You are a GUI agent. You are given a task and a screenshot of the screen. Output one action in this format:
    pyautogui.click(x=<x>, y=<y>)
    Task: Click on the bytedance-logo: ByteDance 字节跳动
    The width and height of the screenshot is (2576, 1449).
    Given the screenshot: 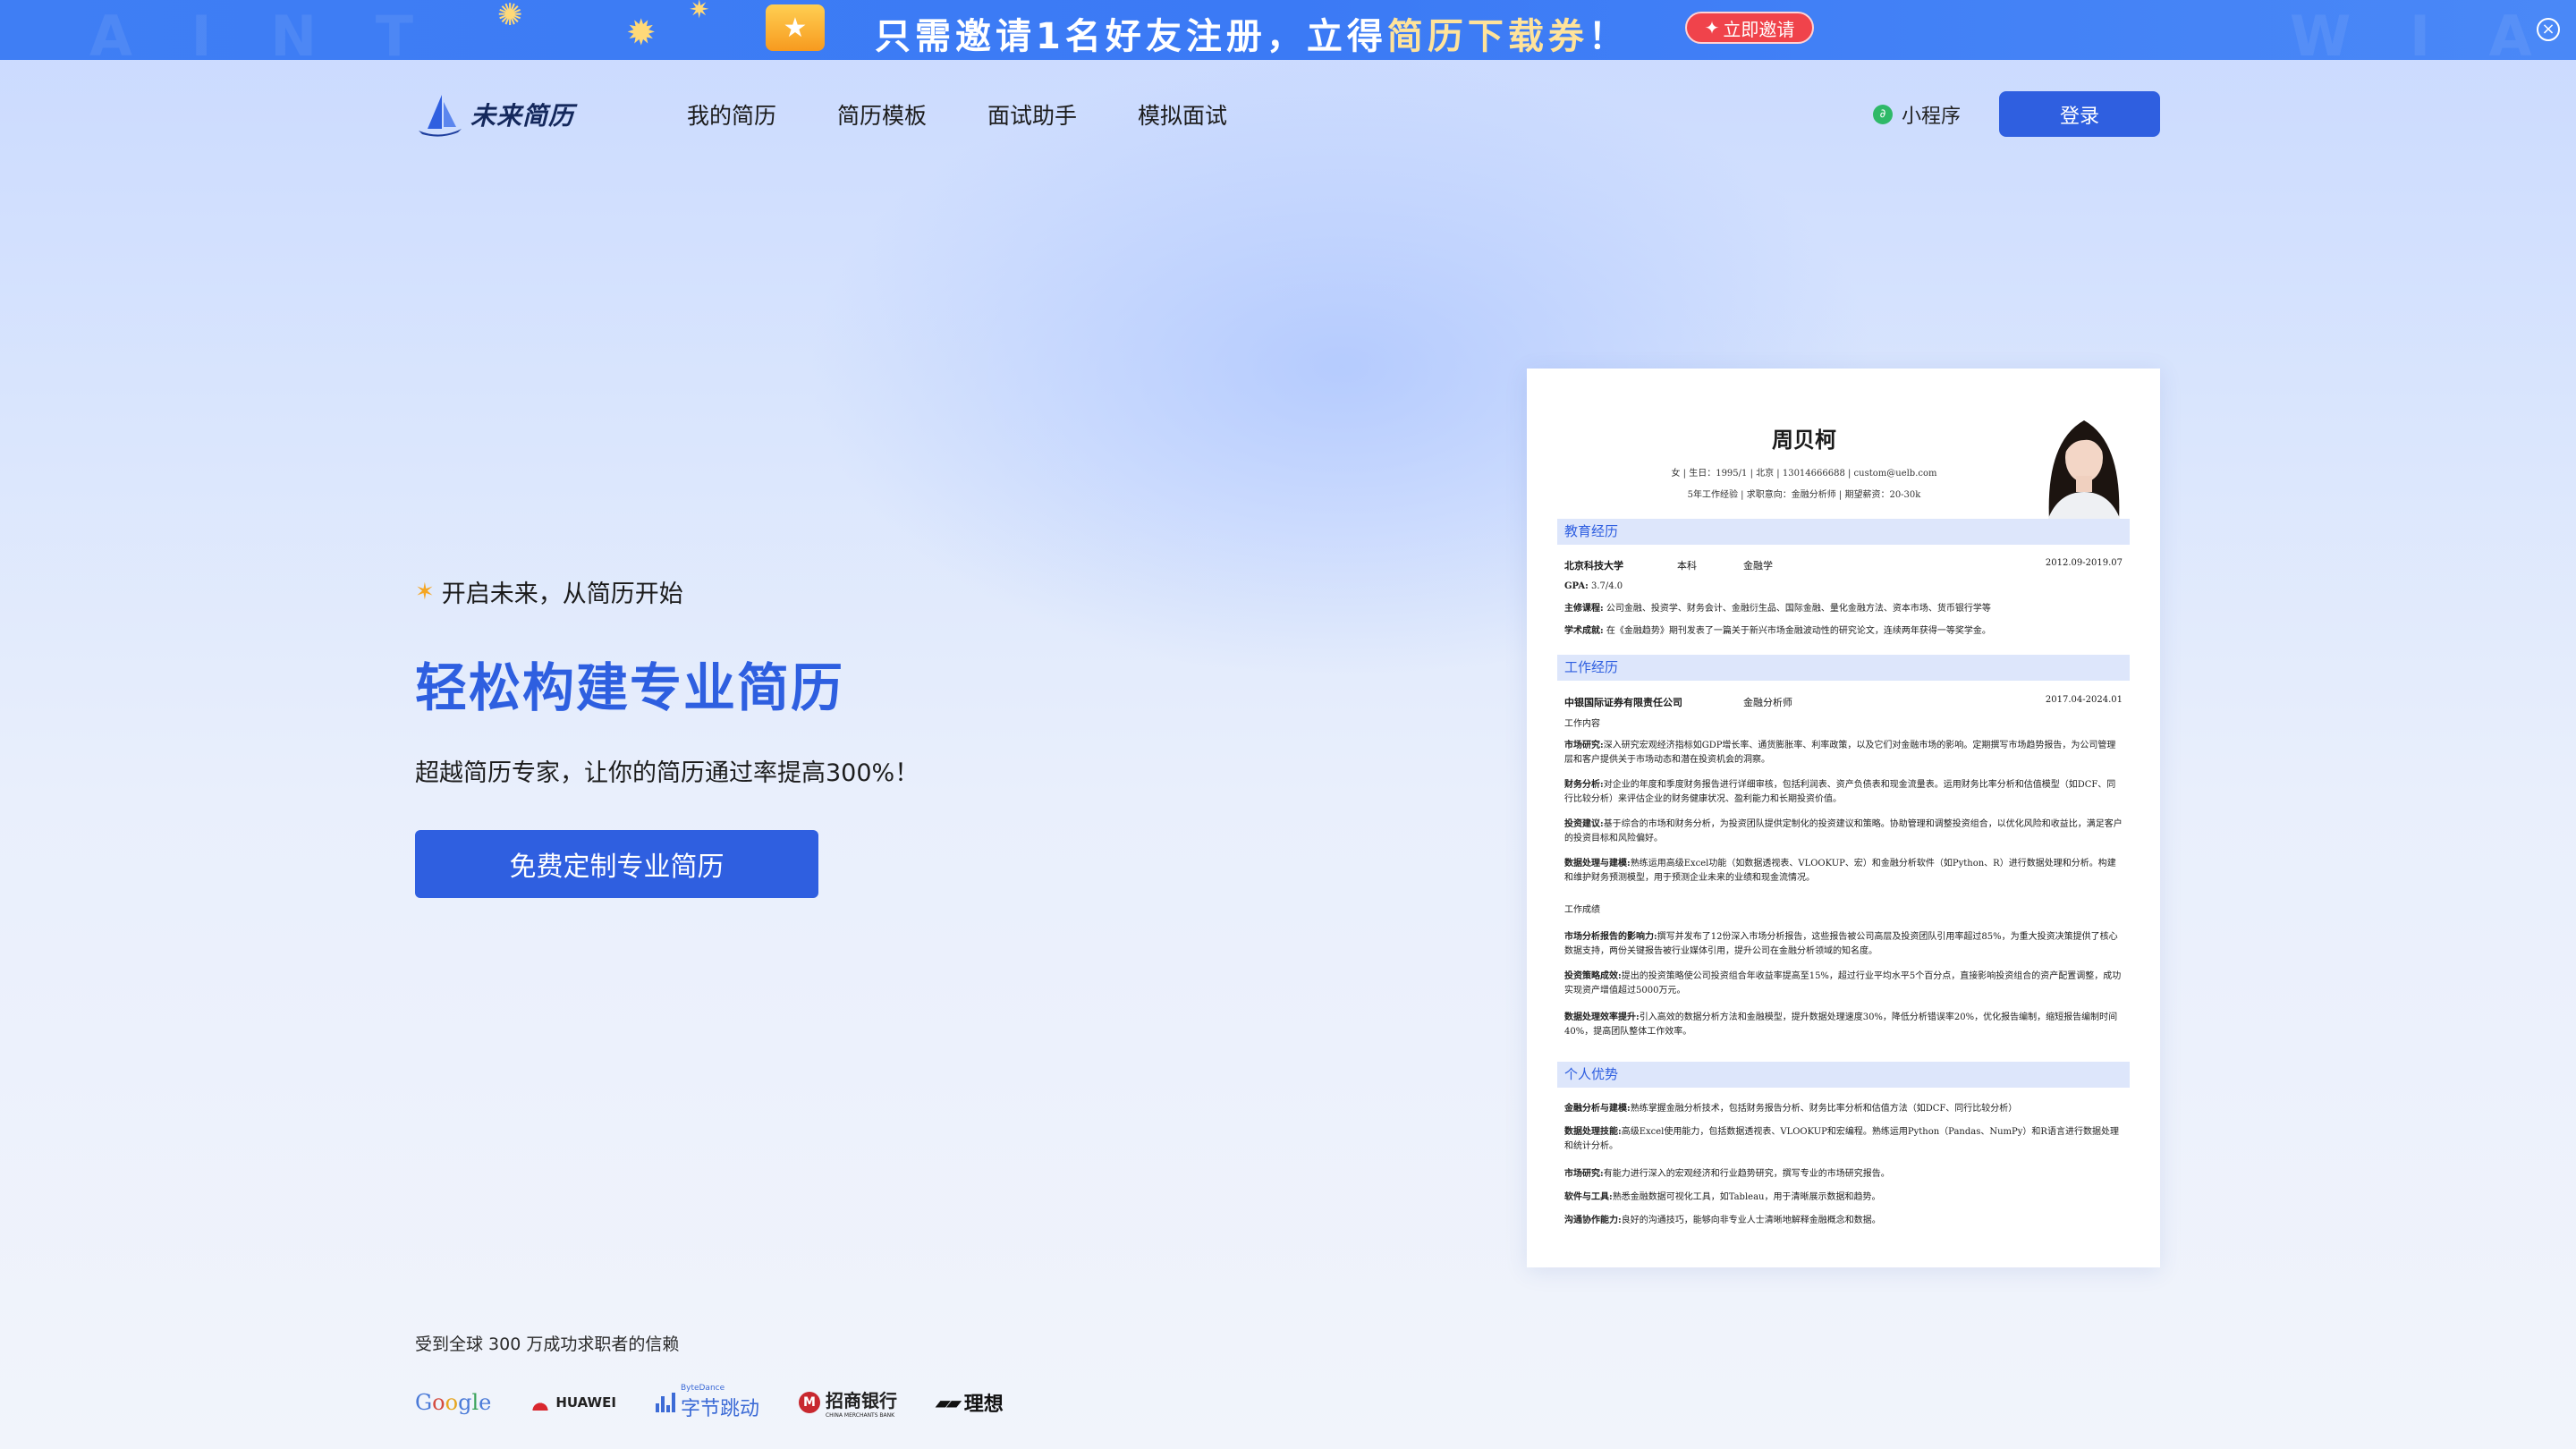 What is the action you would take?
    pyautogui.click(x=707, y=1402)
    